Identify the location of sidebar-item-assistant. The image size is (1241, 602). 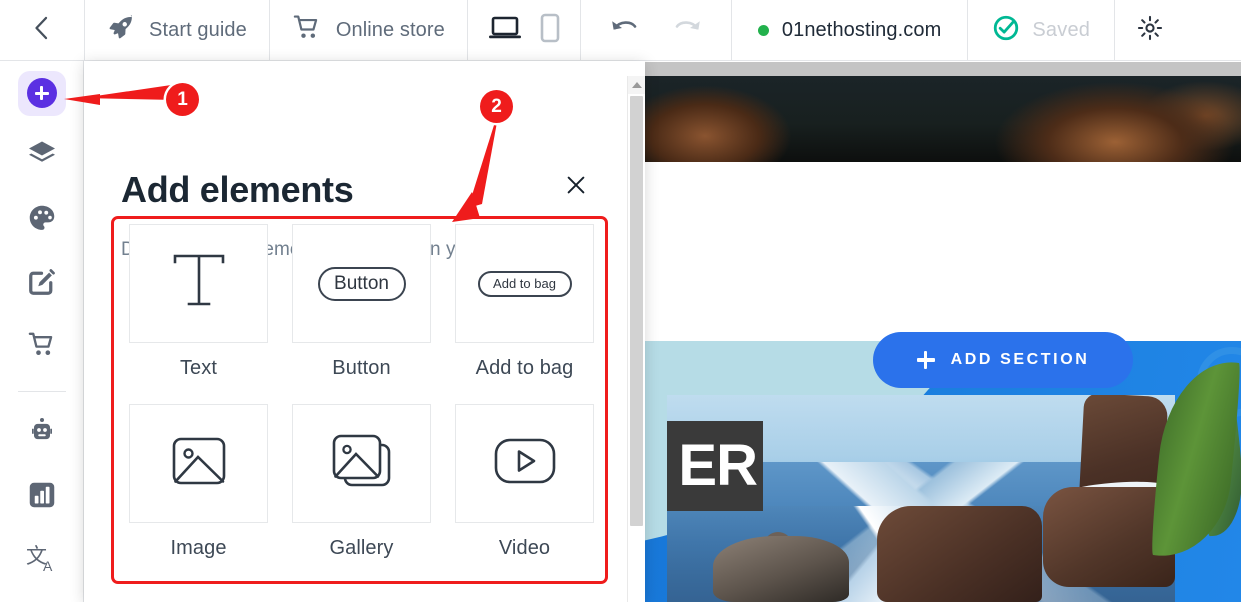
(42, 433).